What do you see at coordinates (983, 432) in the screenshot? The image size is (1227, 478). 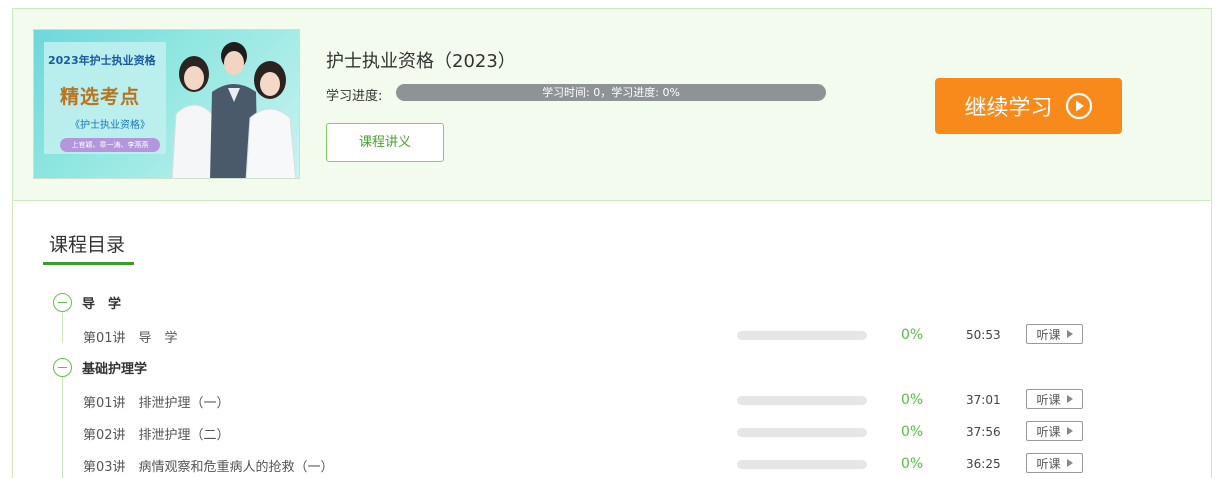 I see `lesson-duration: 37:56` at bounding box center [983, 432].